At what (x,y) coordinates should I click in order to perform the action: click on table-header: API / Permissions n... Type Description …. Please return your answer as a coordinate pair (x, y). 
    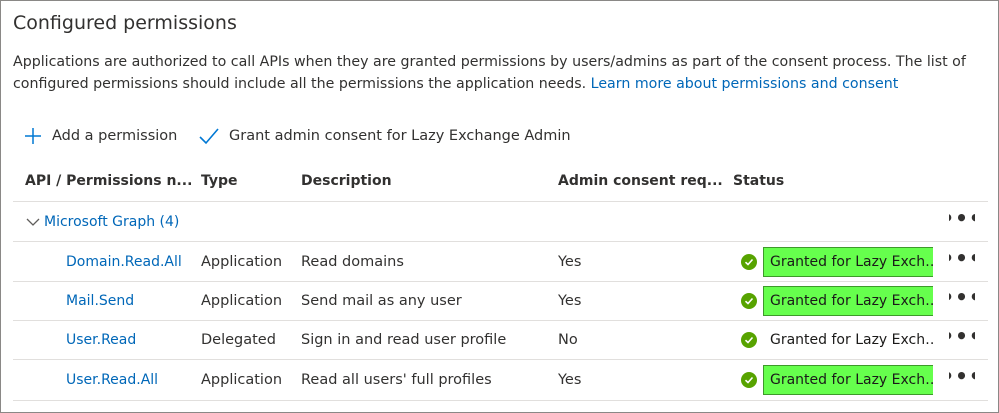
    Looking at the image, I should click on (500, 181).